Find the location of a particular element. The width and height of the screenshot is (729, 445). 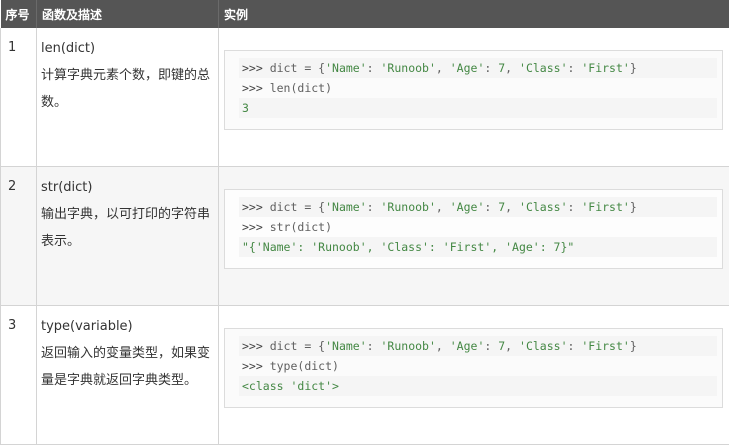

function-description: 输出字典，以可打印的字符串表示。 is located at coordinates (125, 228).